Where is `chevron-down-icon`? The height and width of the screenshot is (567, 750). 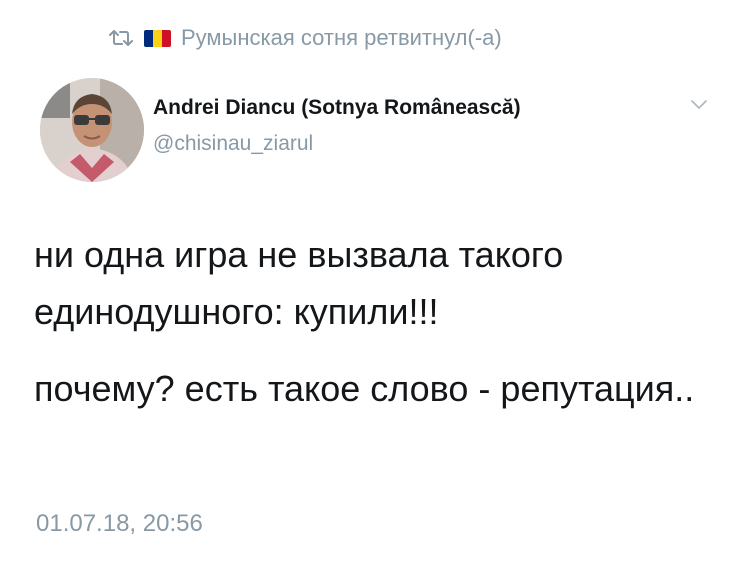
chevron-down-icon is located at coordinates (699, 105).